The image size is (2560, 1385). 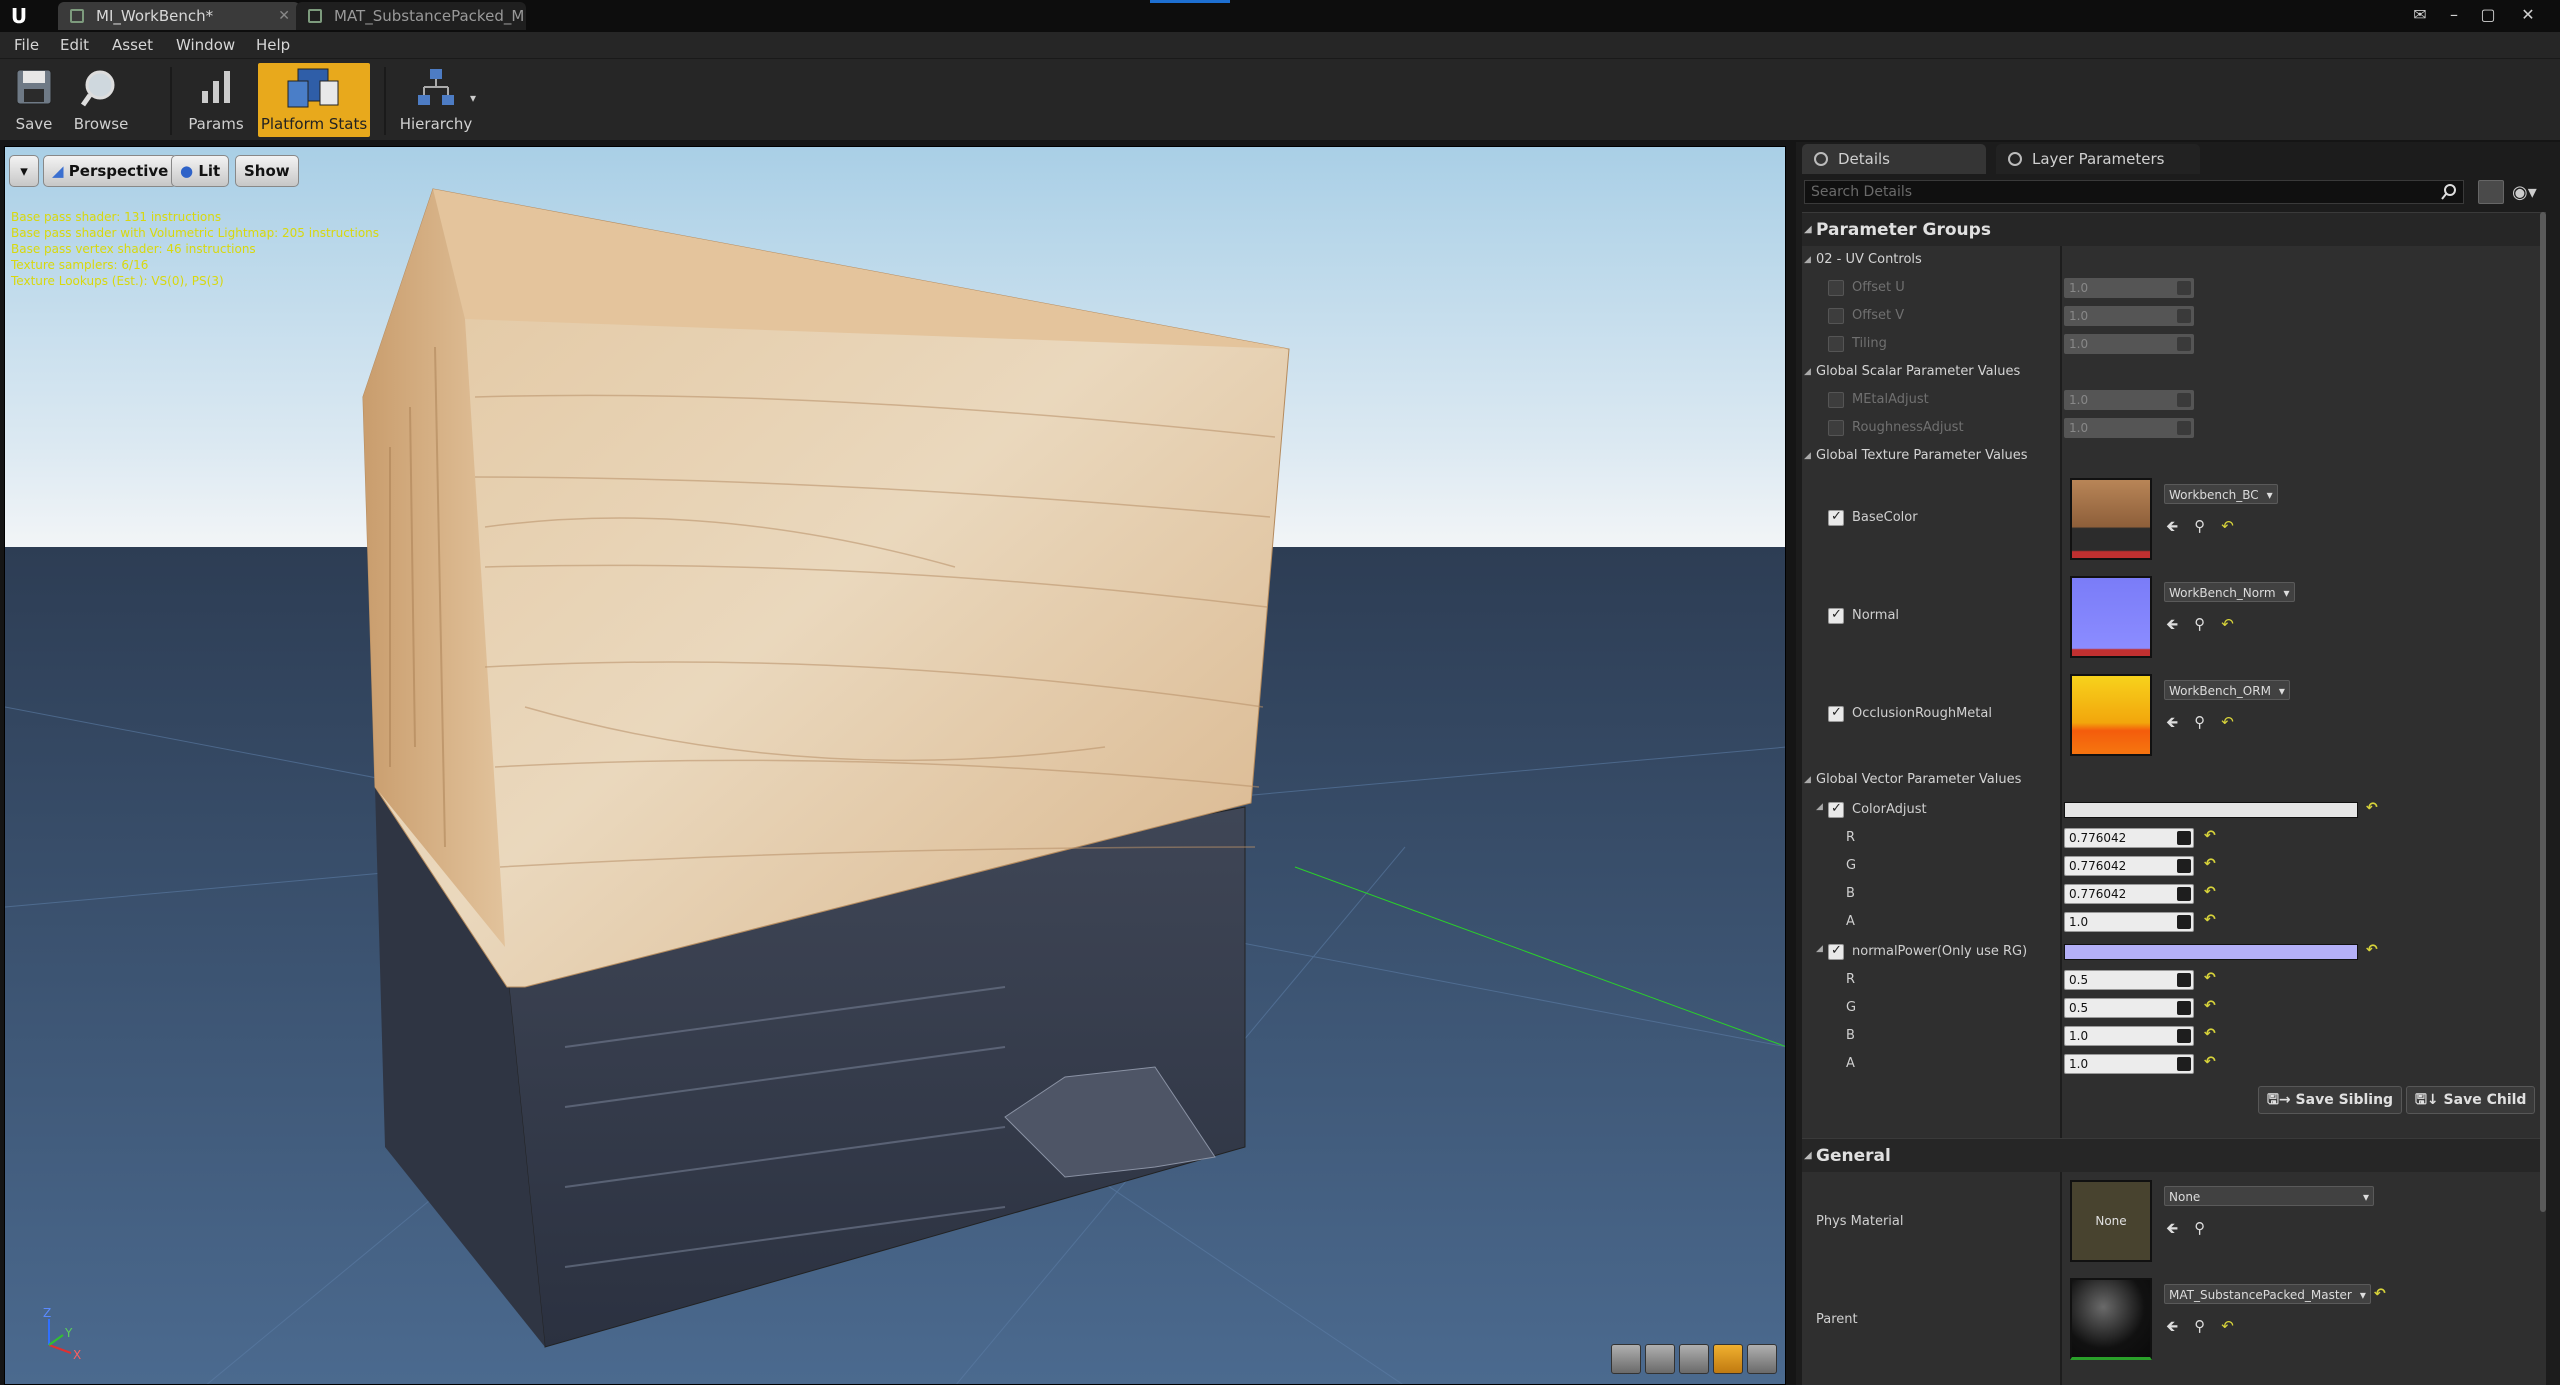 What do you see at coordinates (2174, 456) in the screenshot?
I see `group-texture-params: Global Texture Parameter Values` at bounding box center [2174, 456].